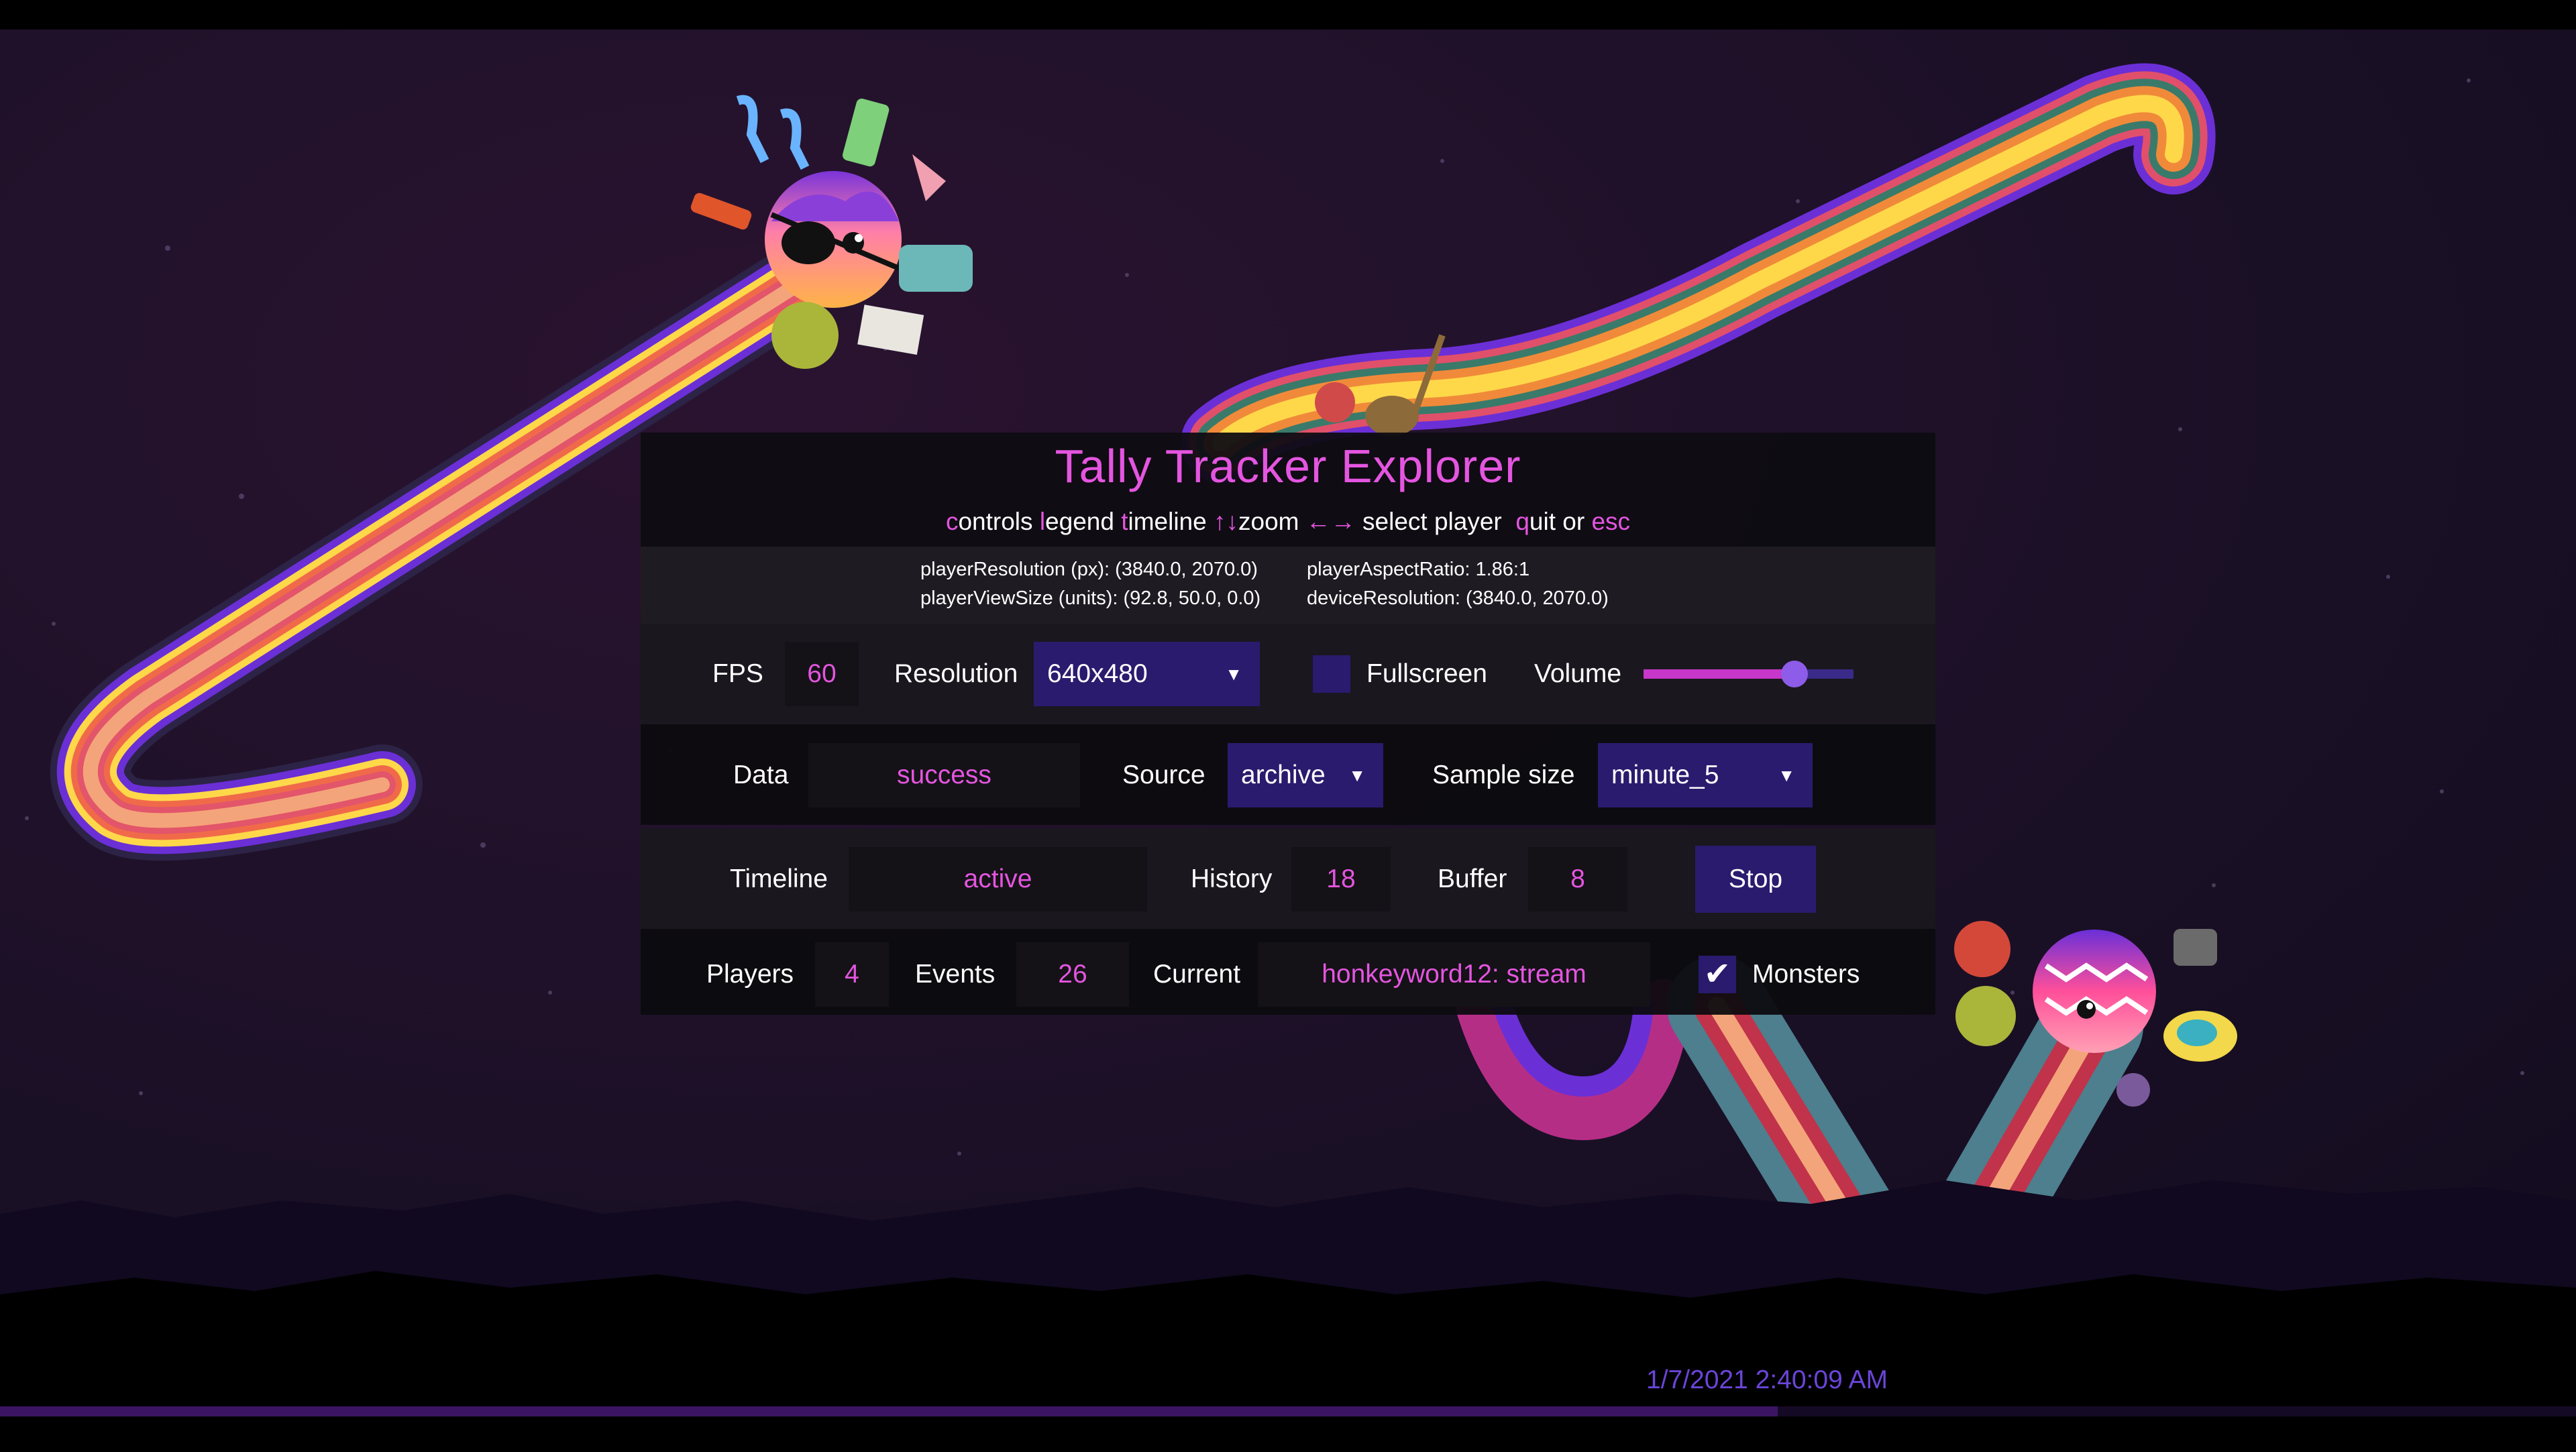 This screenshot has width=2576, height=1452. I want to click on source-select: archive ▼, so click(1305, 775).